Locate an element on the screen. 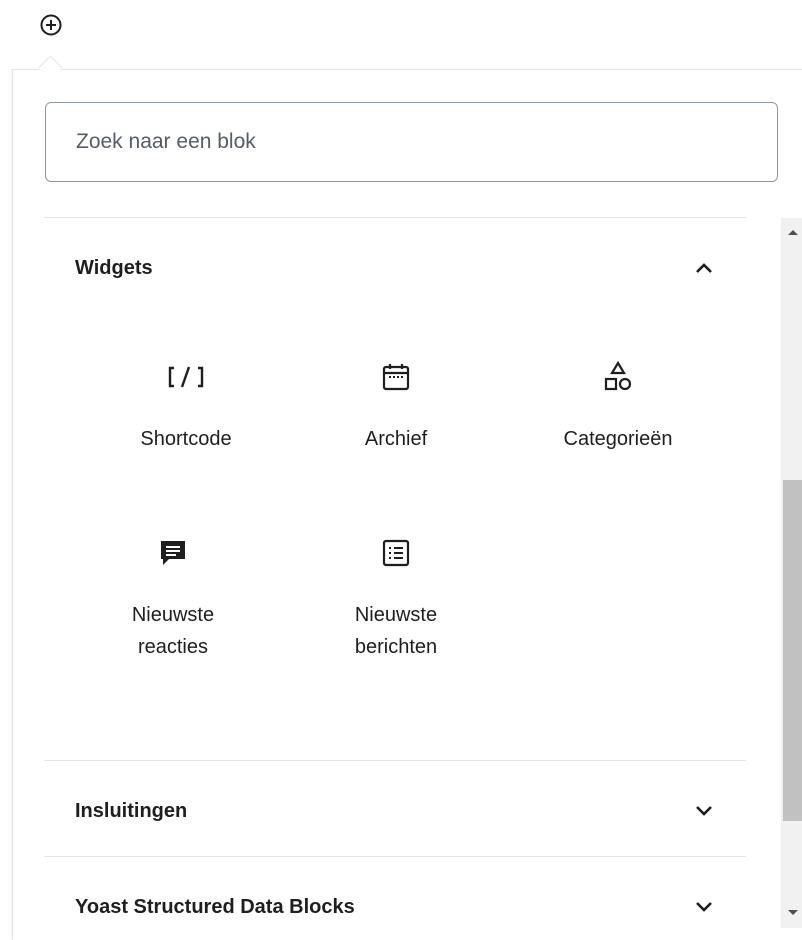  panel-title-yoast: Yoast Structured Data Blocks is located at coordinates (215, 906).